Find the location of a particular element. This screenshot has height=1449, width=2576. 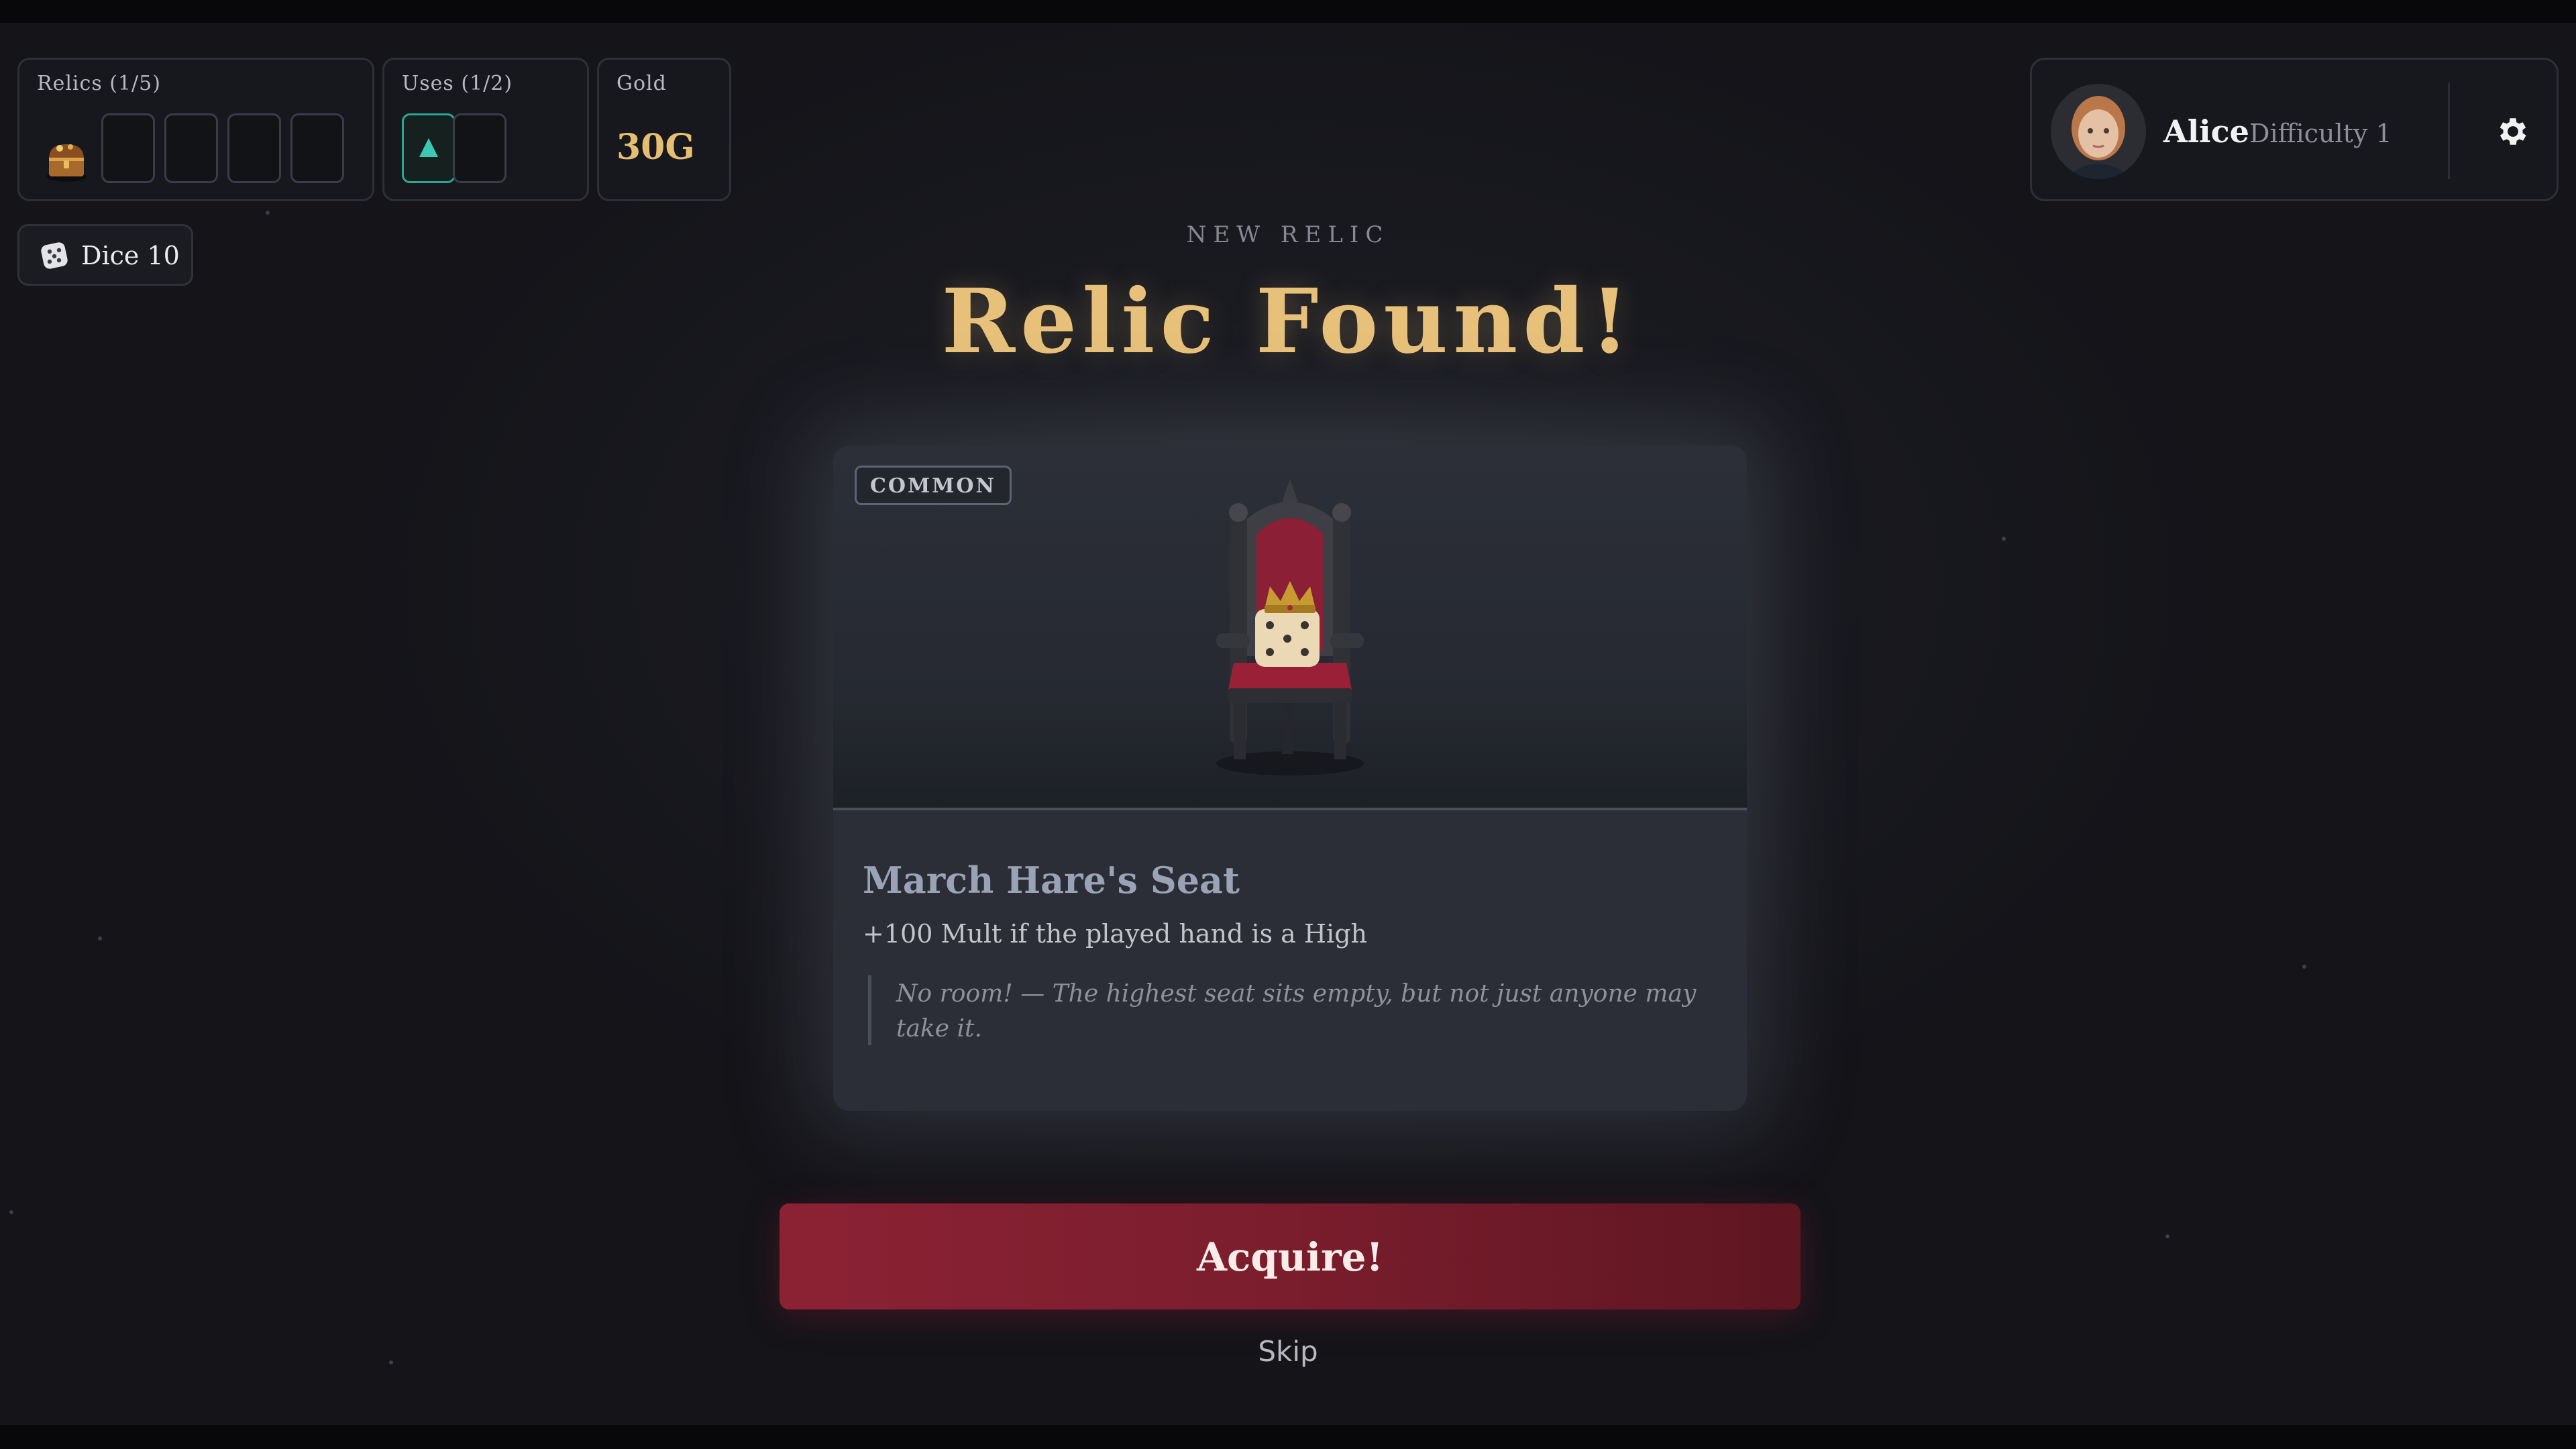

player-profile: Alice Difficulty 1 is located at coordinates (2294, 129).